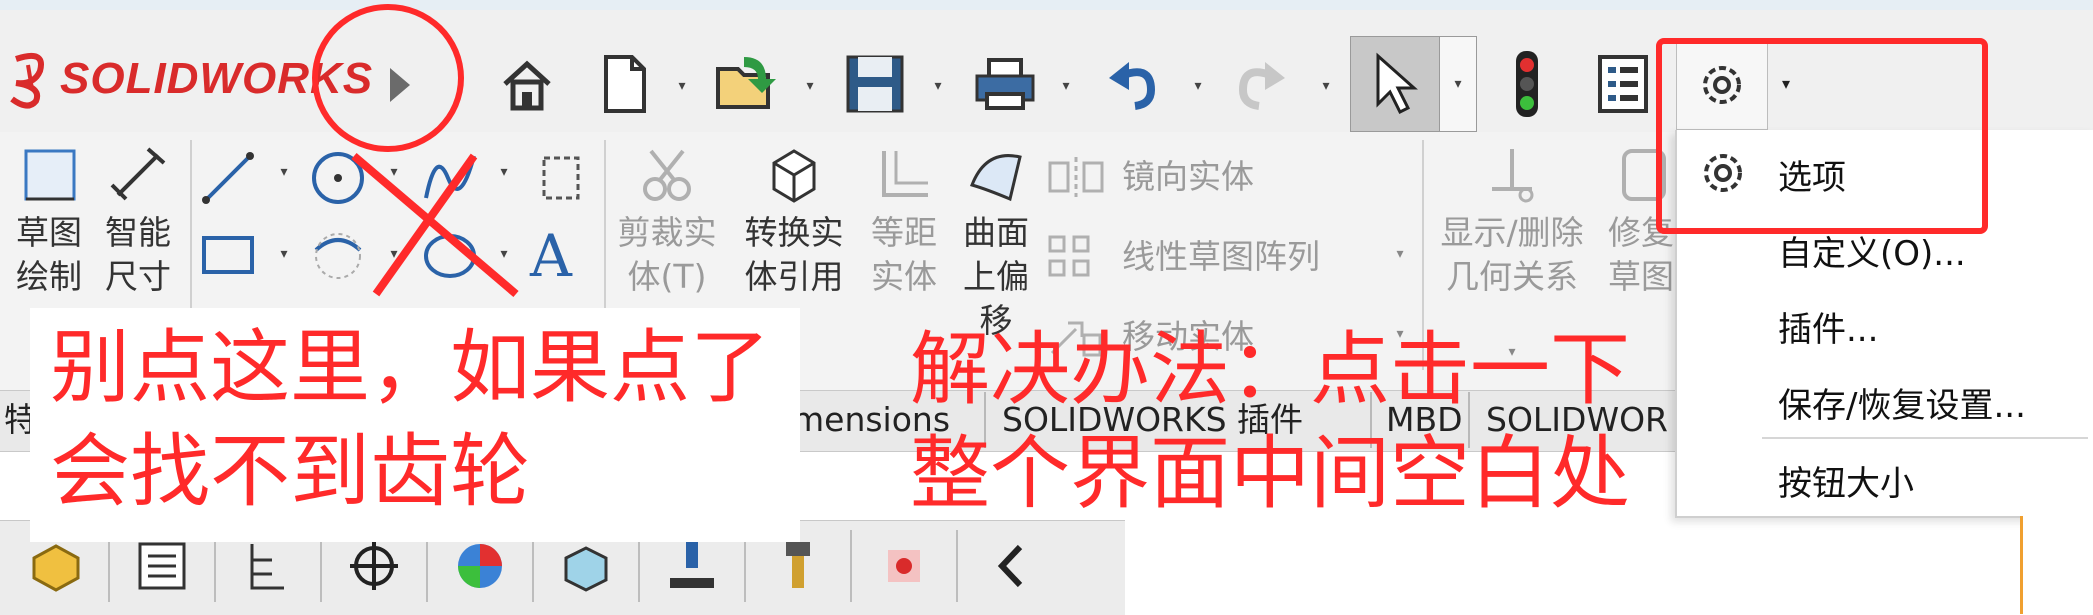 This screenshot has width=2093, height=615. Describe the element at coordinates (682, 86) in the screenshot. I see `new-dropdown-caret: ▾` at that location.